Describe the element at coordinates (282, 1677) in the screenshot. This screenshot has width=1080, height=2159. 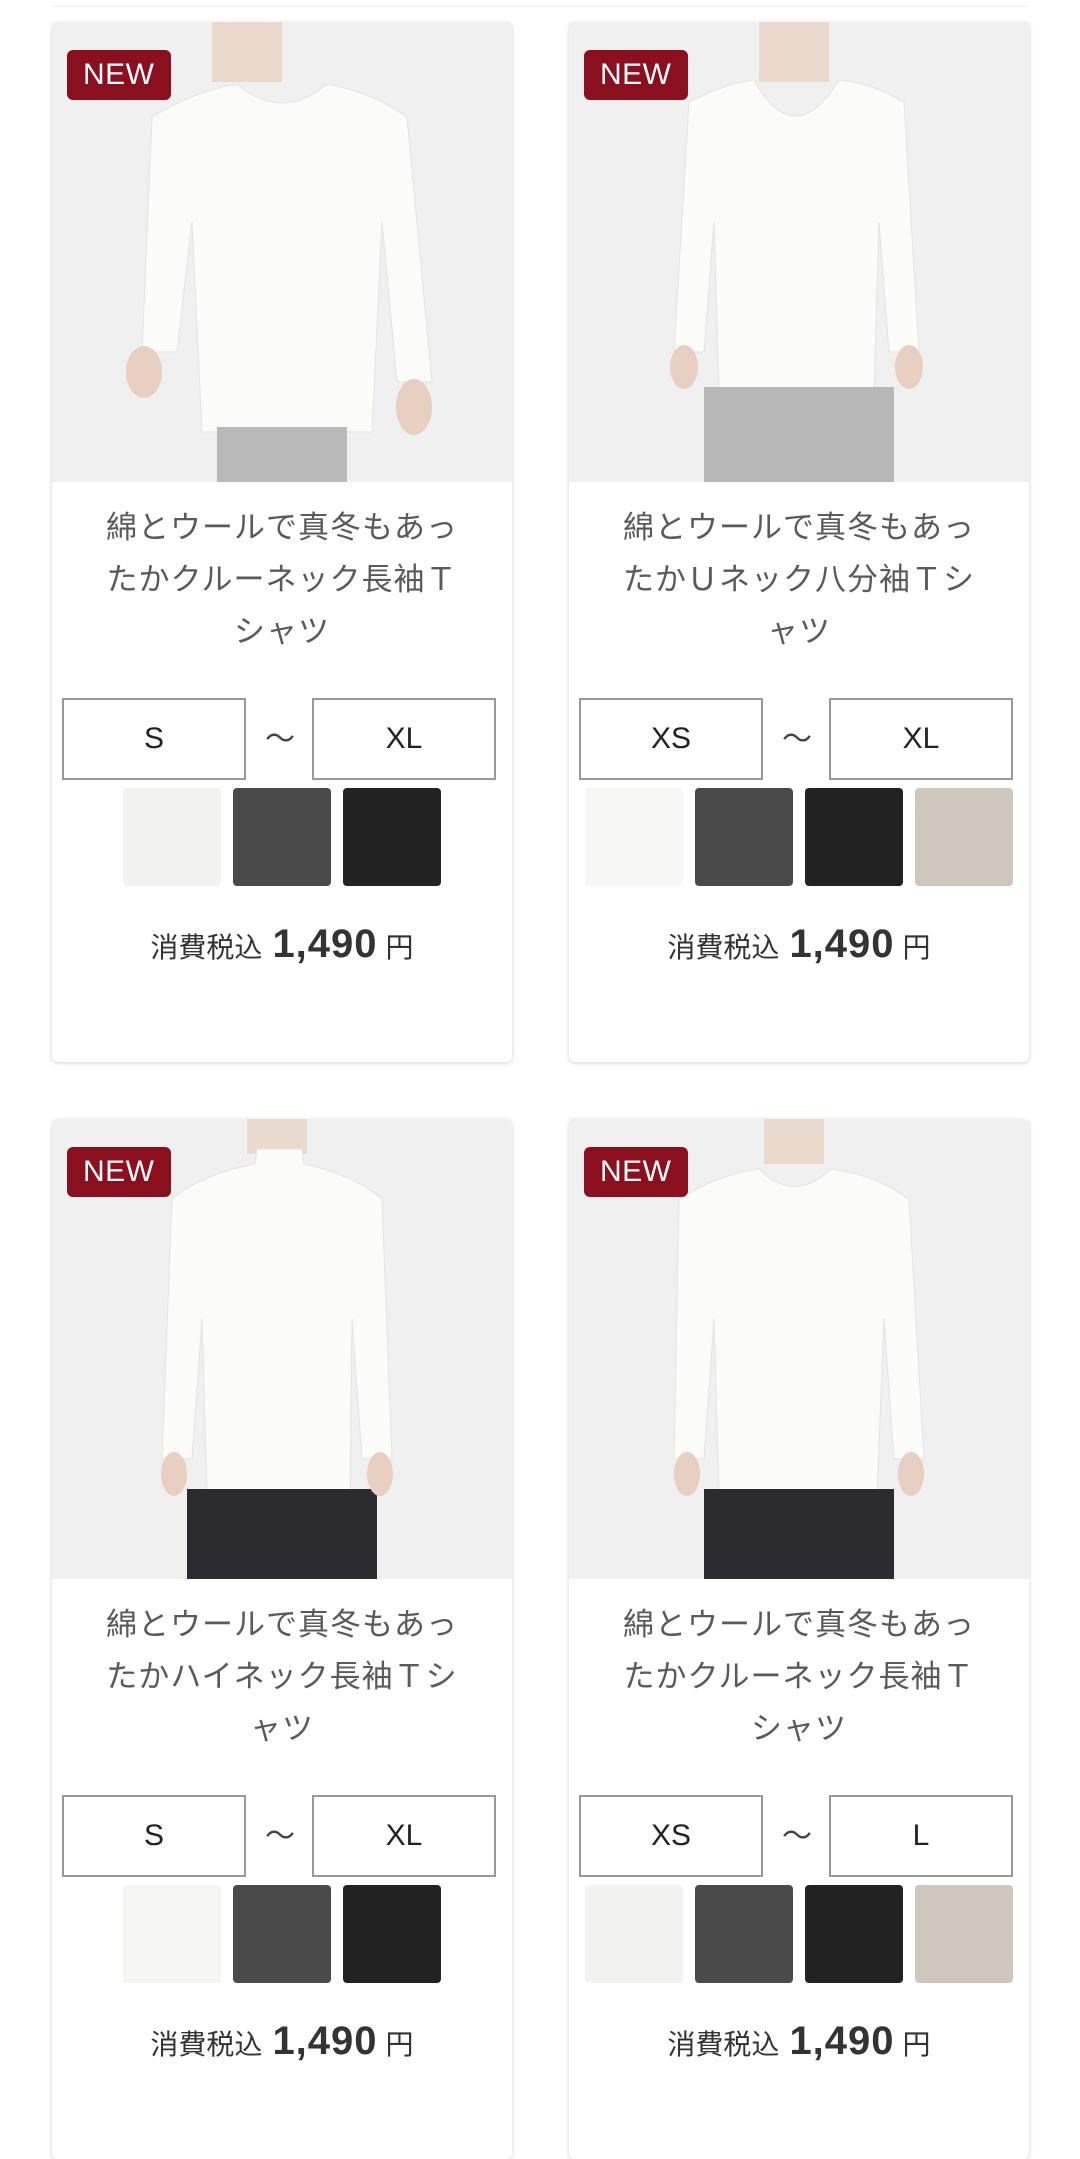
I see `product-title: 綿とウールで真冬もあっ たかハイネック長袖Ｔシ ャツ` at that location.